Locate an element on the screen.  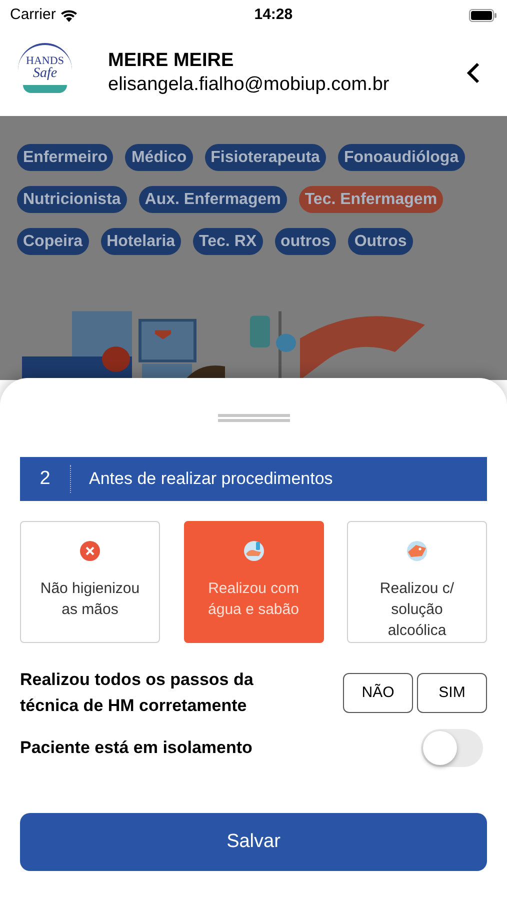
user-email: elisangela.fialho@mobiup.com.br is located at coordinates (249, 85).